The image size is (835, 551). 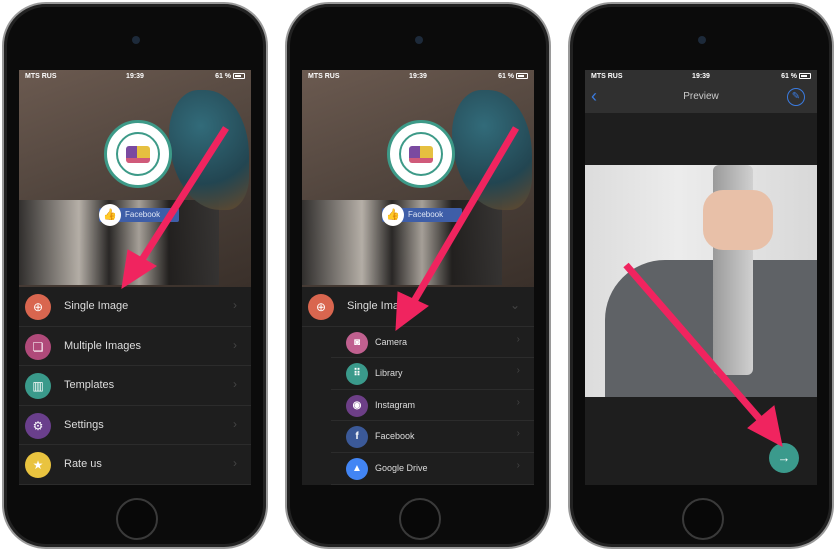 What do you see at coordinates (357, 468) in the screenshot?
I see `google-drive-icon: ▲` at bounding box center [357, 468].